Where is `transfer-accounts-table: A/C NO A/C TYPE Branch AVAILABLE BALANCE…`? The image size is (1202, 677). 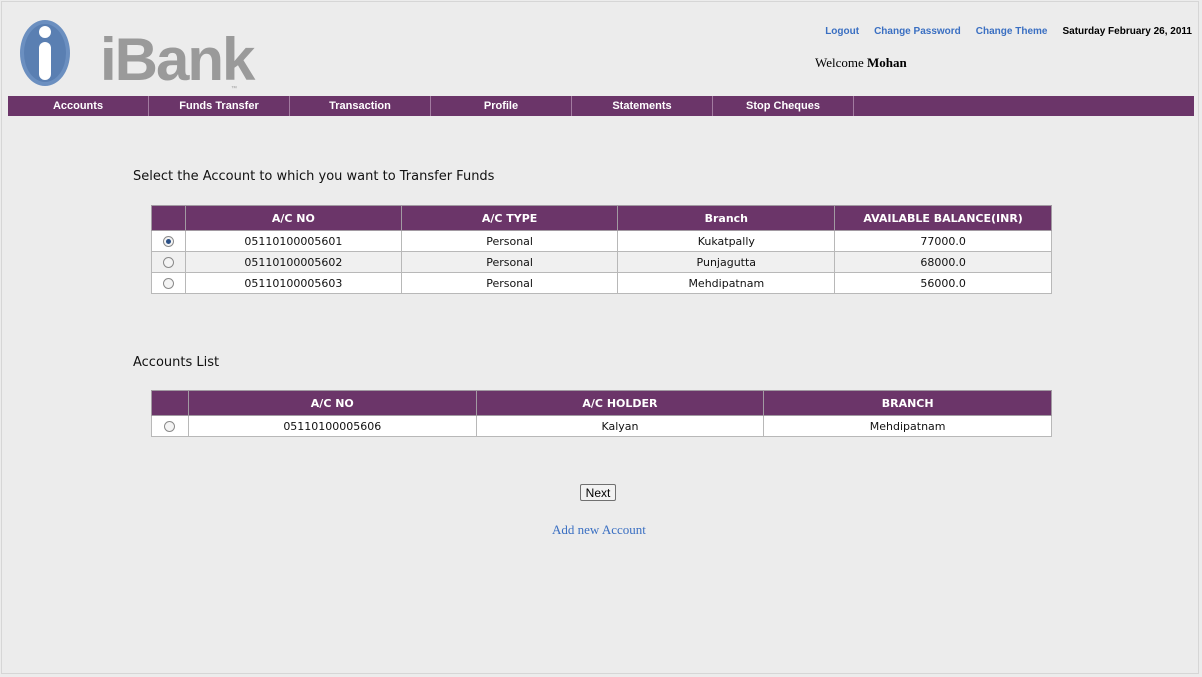 transfer-accounts-table: A/C NO A/C TYPE Branch AVAILABLE BALANCE… is located at coordinates (601, 249).